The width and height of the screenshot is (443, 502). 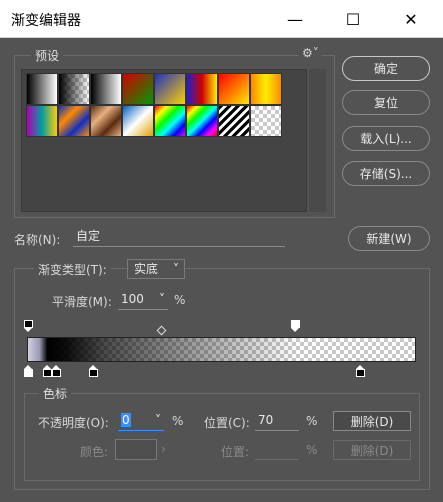 I want to click on presets-scrollbar, so click(x=317, y=140).